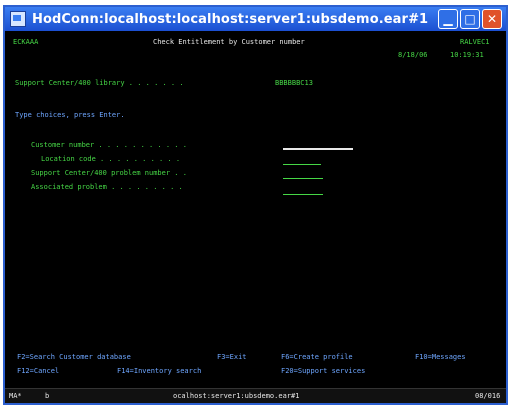 This screenshot has height=409, width=513. What do you see at coordinates (26, 42) in the screenshot?
I see `program-id: ECKAAA` at bounding box center [26, 42].